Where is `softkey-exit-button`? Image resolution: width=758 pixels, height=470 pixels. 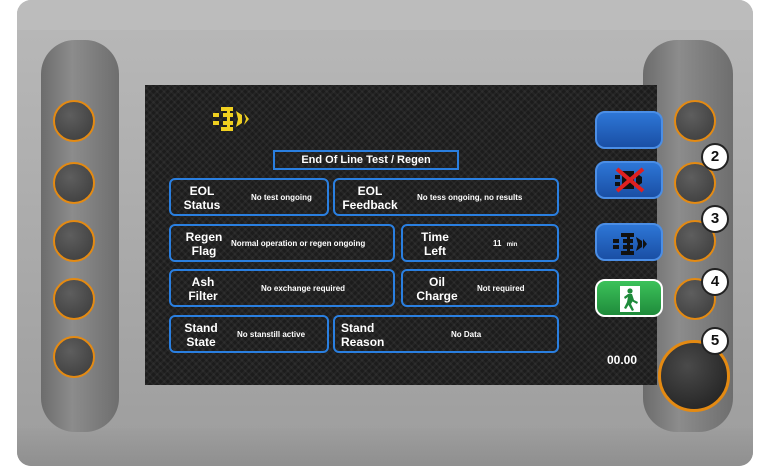 softkey-exit-button is located at coordinates (629, 298).